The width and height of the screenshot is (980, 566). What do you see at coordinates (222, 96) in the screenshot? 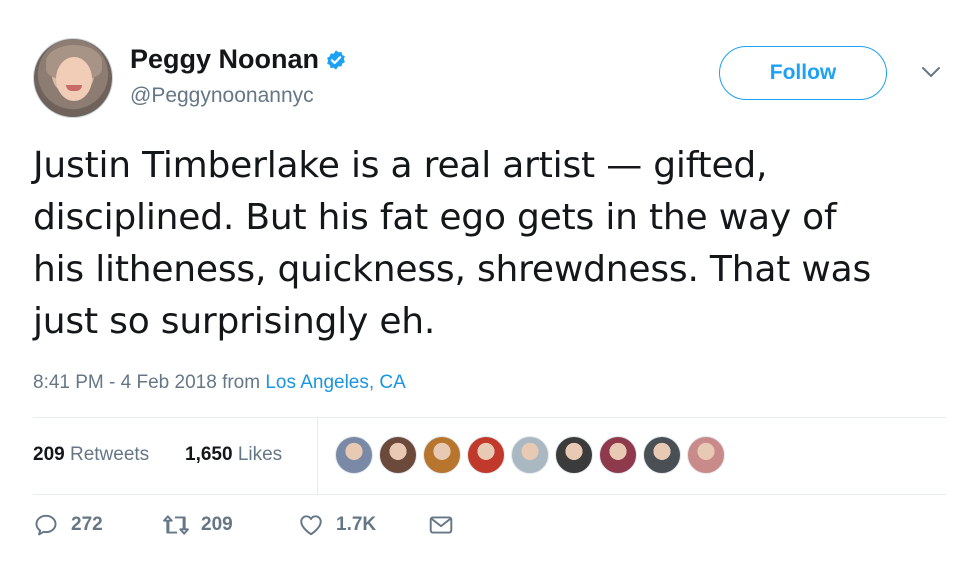
I see `author-handle: @Peggynoonannyc` at bounding box center [222, 96].